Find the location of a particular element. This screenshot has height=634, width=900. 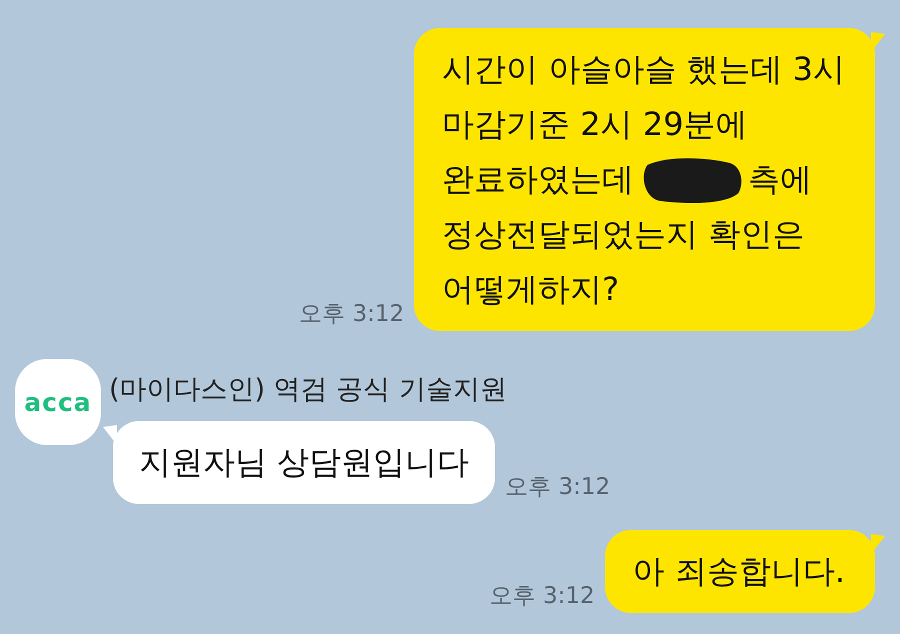

message-line: 아 죄송합니다. is located at coordinates (738, 571).